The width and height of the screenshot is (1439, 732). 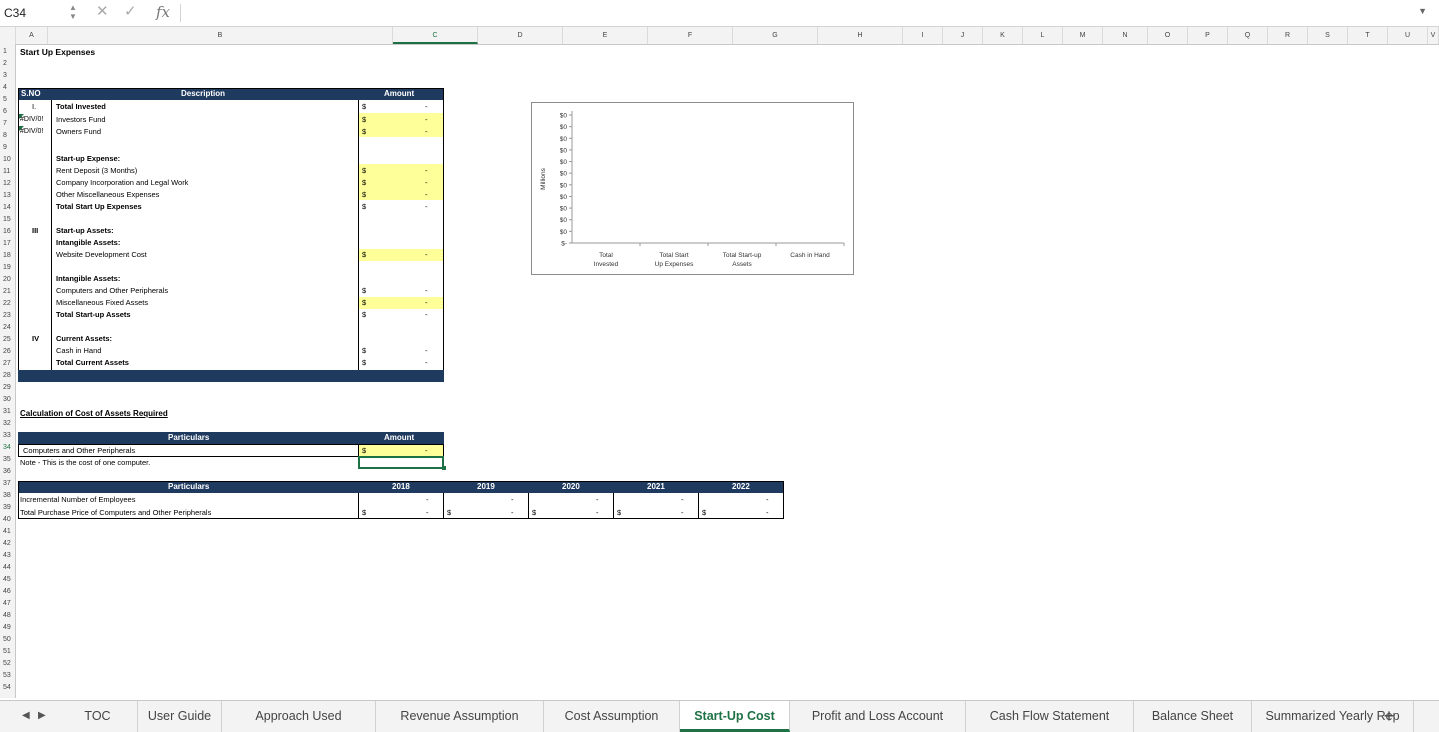 What do you see at coordinates (7, 604) in the screenshot?
I see `row-header-47: 47` at bounding box center [7, 604].